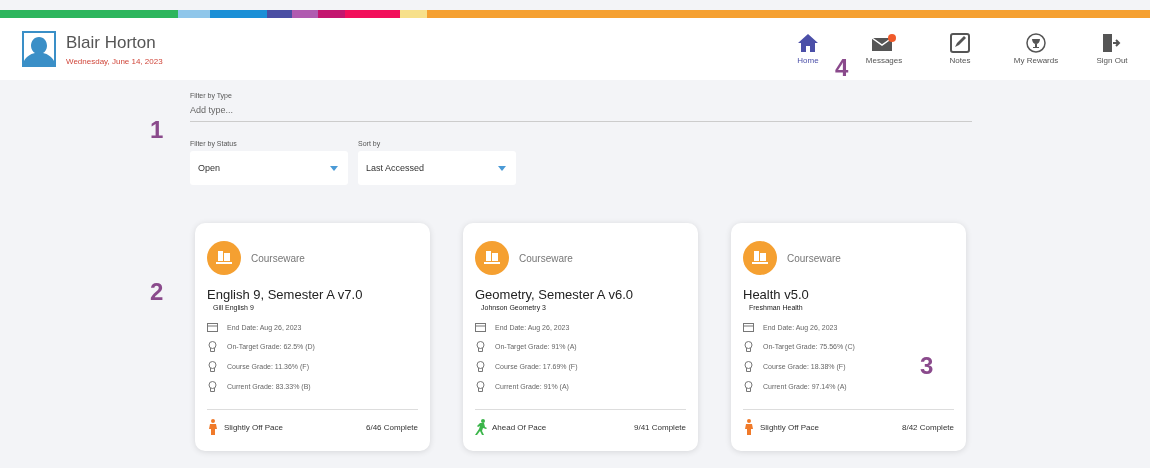 Image resolution: width=1150 pixels, height=468 pixels. I want to click on callout-number: 3, so click(927, 366).